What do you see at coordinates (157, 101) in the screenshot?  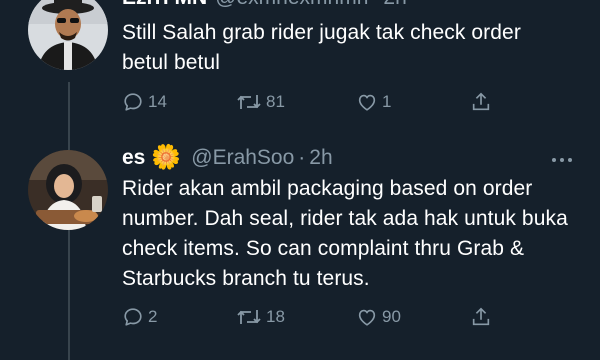 I see `reply-count: 14` at bounding box center [157, 101].